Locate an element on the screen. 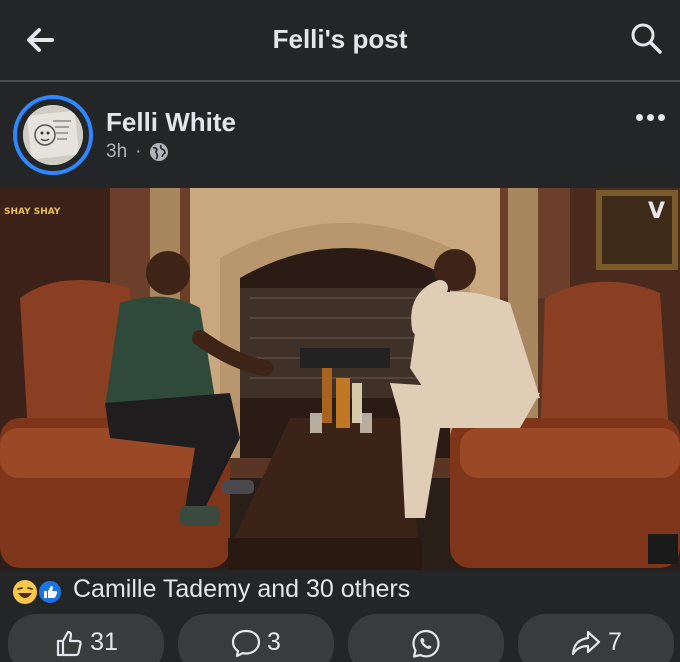  reactions-summary: Camille Tademy and 30 others is located at coordinates (340, 591).